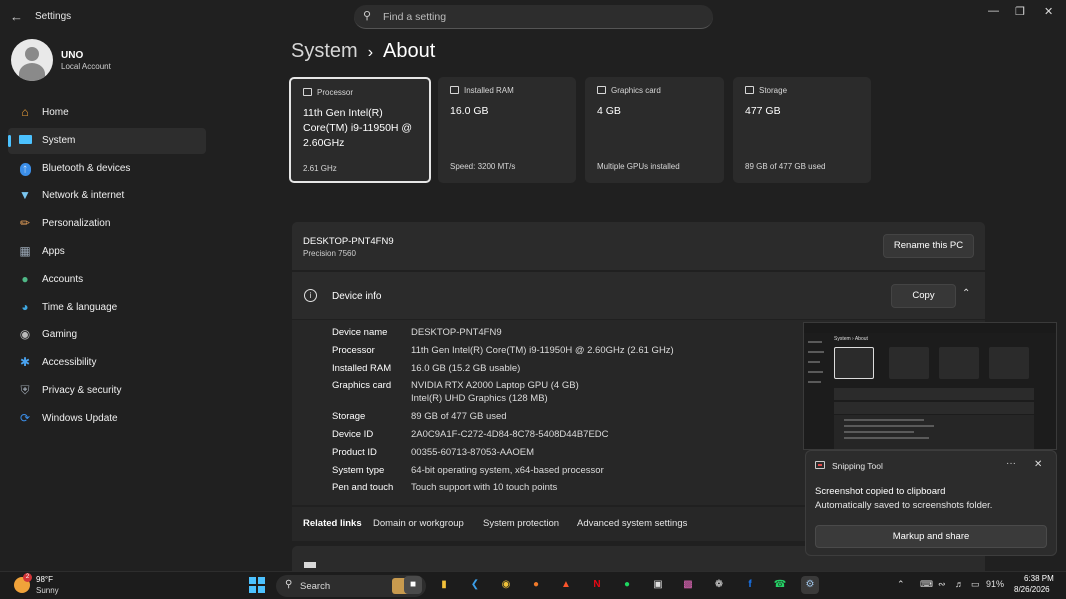  What do you see at coordinates (456, 332) in the screenshot?
I see `spec-value: DESKTOP-PNT4FN9` at bounding box center [456, 332].